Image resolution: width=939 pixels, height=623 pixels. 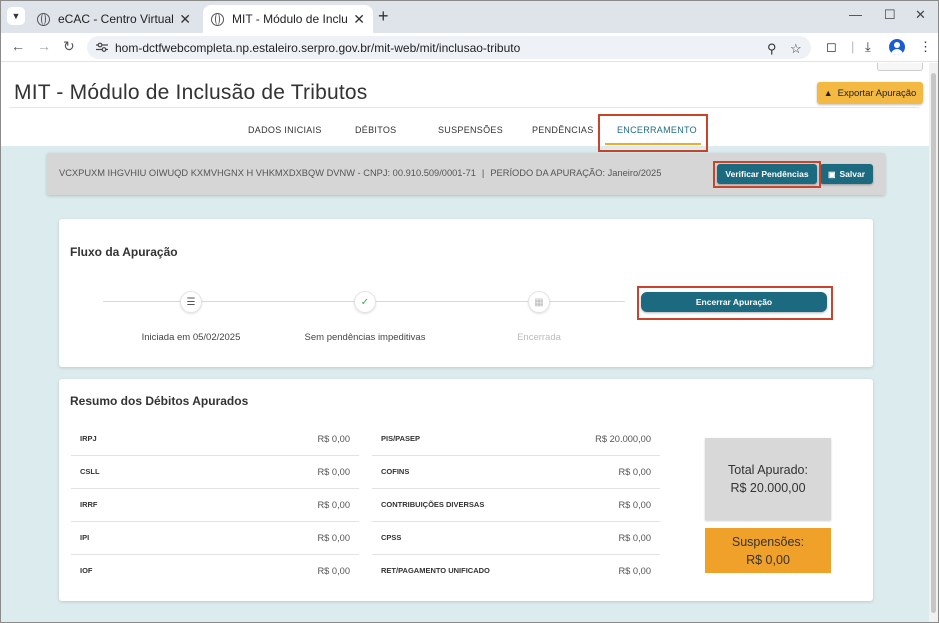 What do you see at coordinates (215, 505) in the screenshot?
I see `table-row: IRRF R$ 0,00` at bounding box center [215, 505].